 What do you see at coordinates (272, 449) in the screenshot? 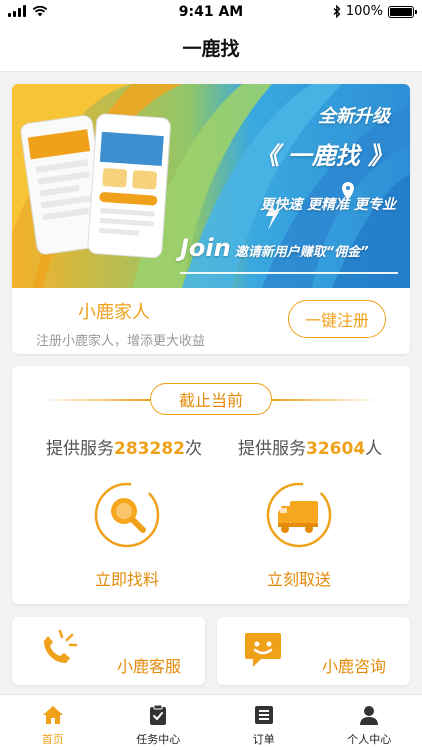
I see `people-count-prefix: 提供服务` at bounding box center [272, 449].